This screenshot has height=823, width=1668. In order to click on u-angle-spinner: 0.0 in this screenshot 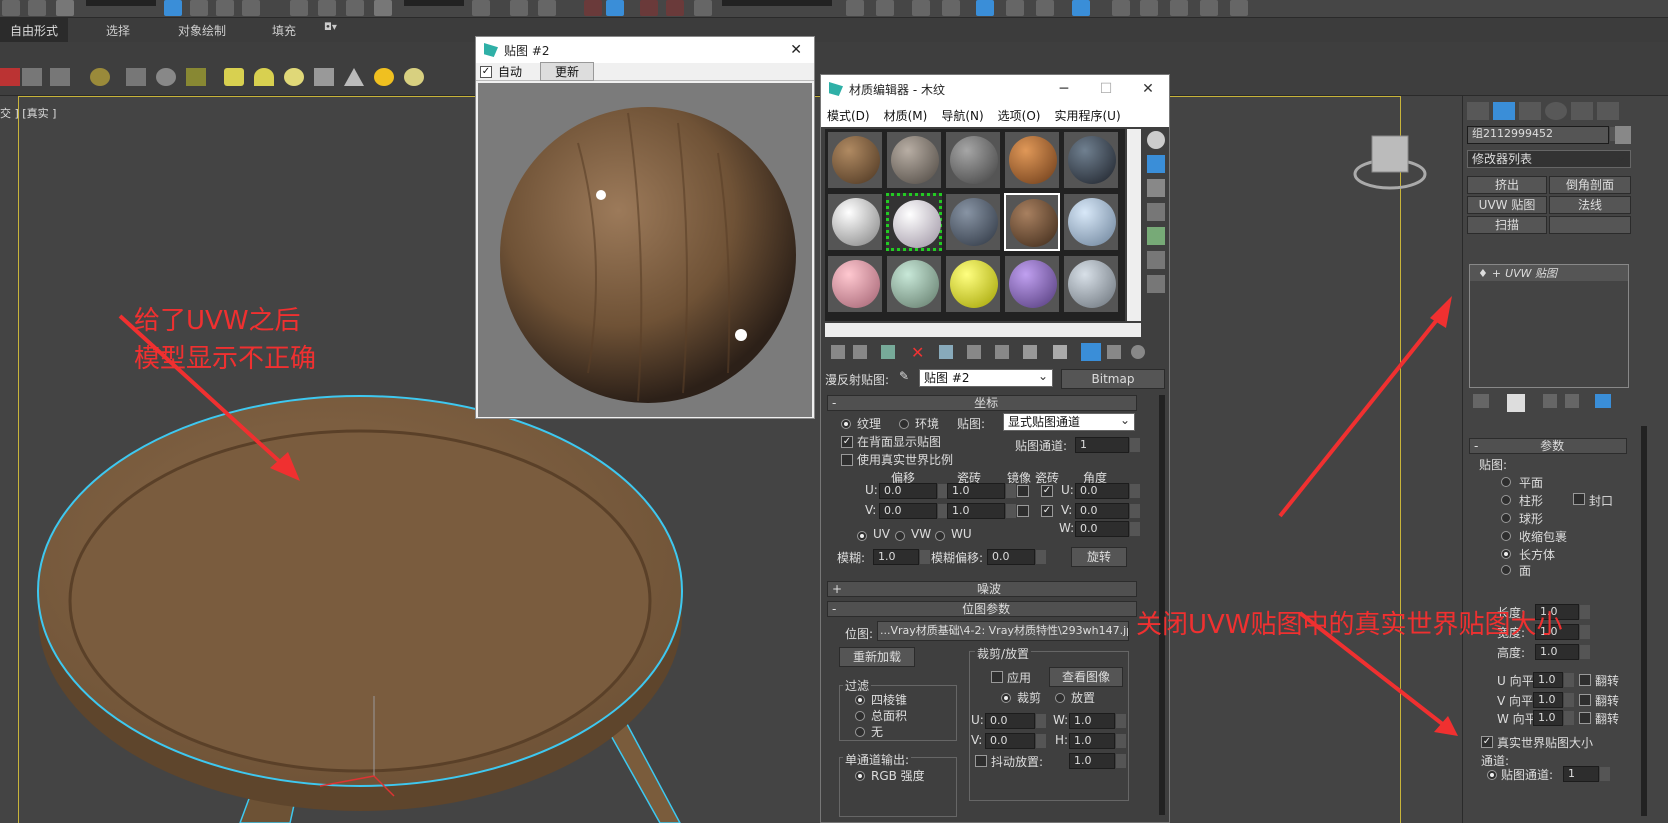, I will do `click(1107, 491)`.